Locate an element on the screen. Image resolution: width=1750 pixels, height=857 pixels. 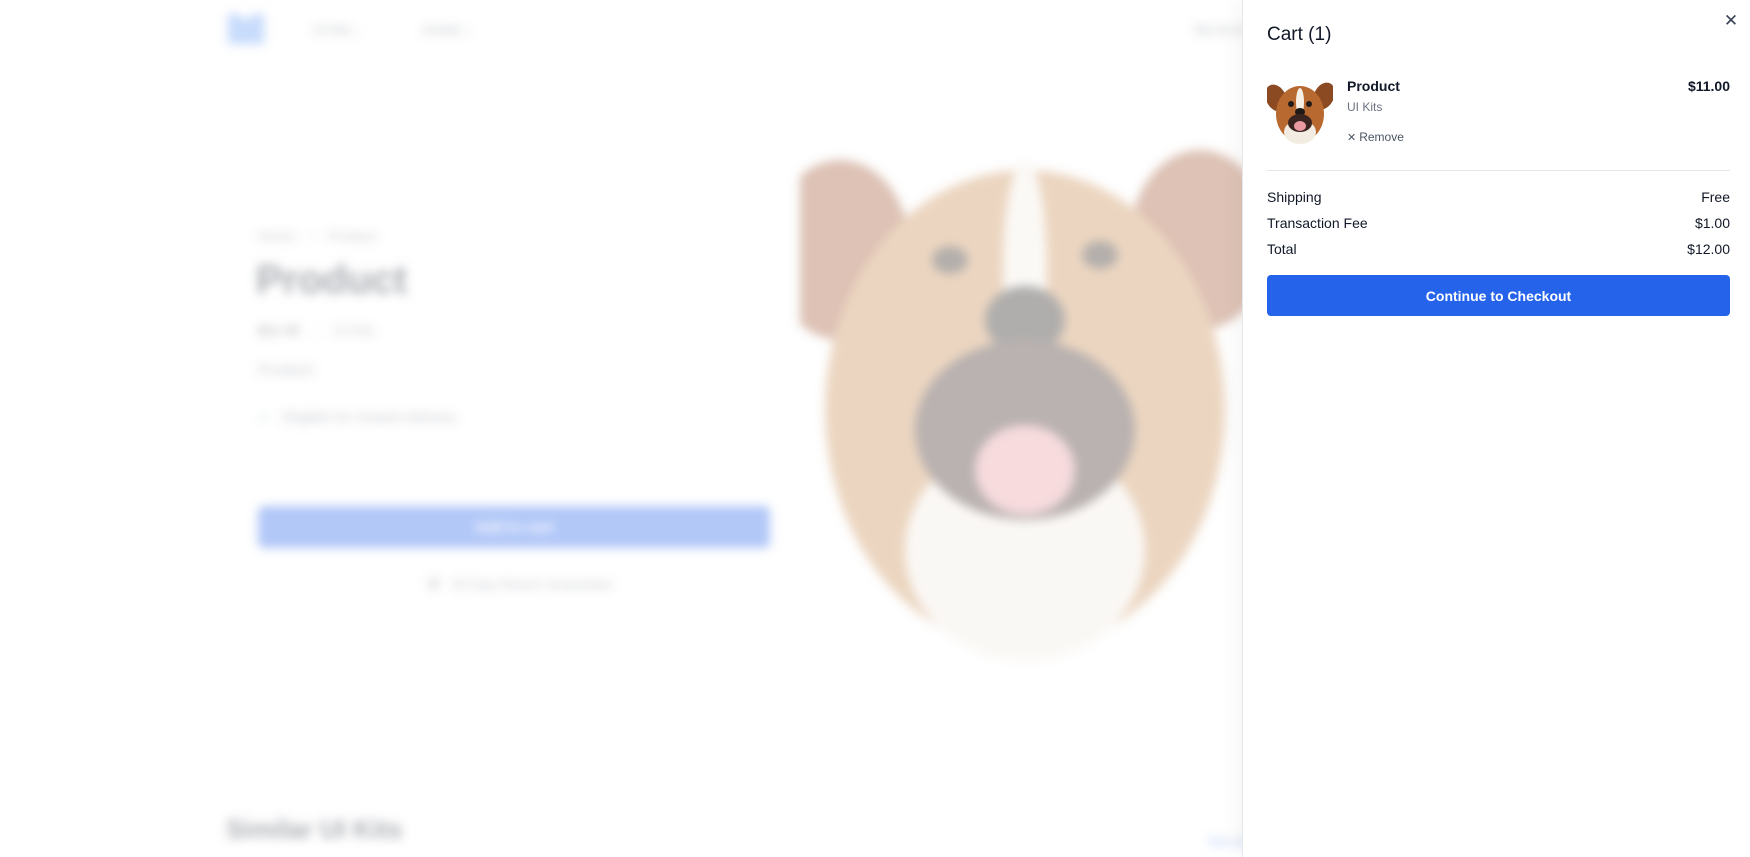
fee-label: Transaction Fee is located at coordinates (1317, 223).